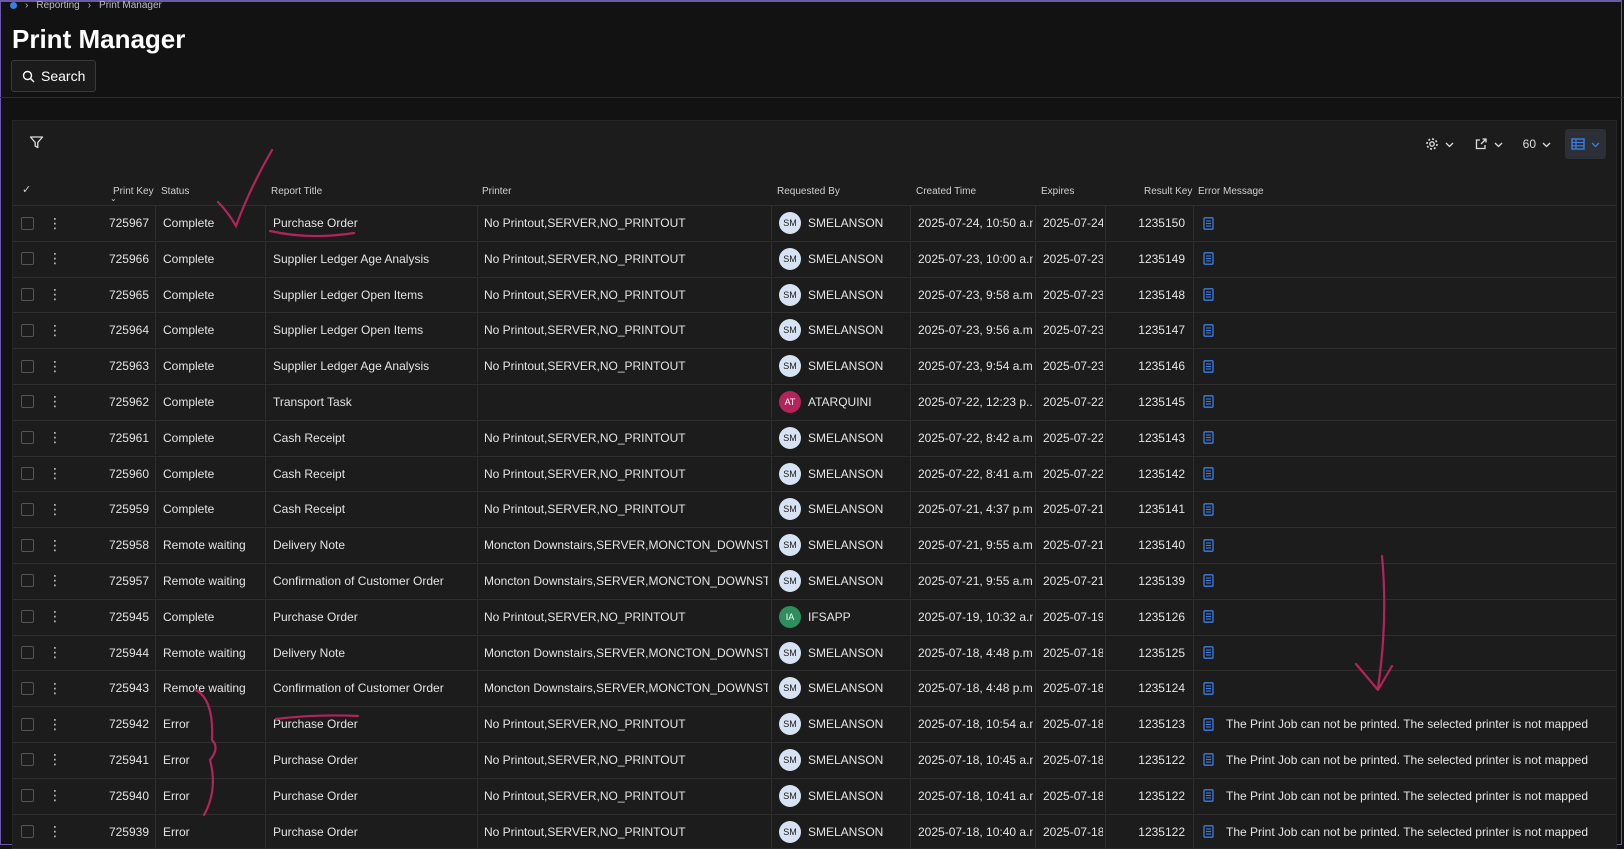  I want to click on filter-button, so click(36, 145).